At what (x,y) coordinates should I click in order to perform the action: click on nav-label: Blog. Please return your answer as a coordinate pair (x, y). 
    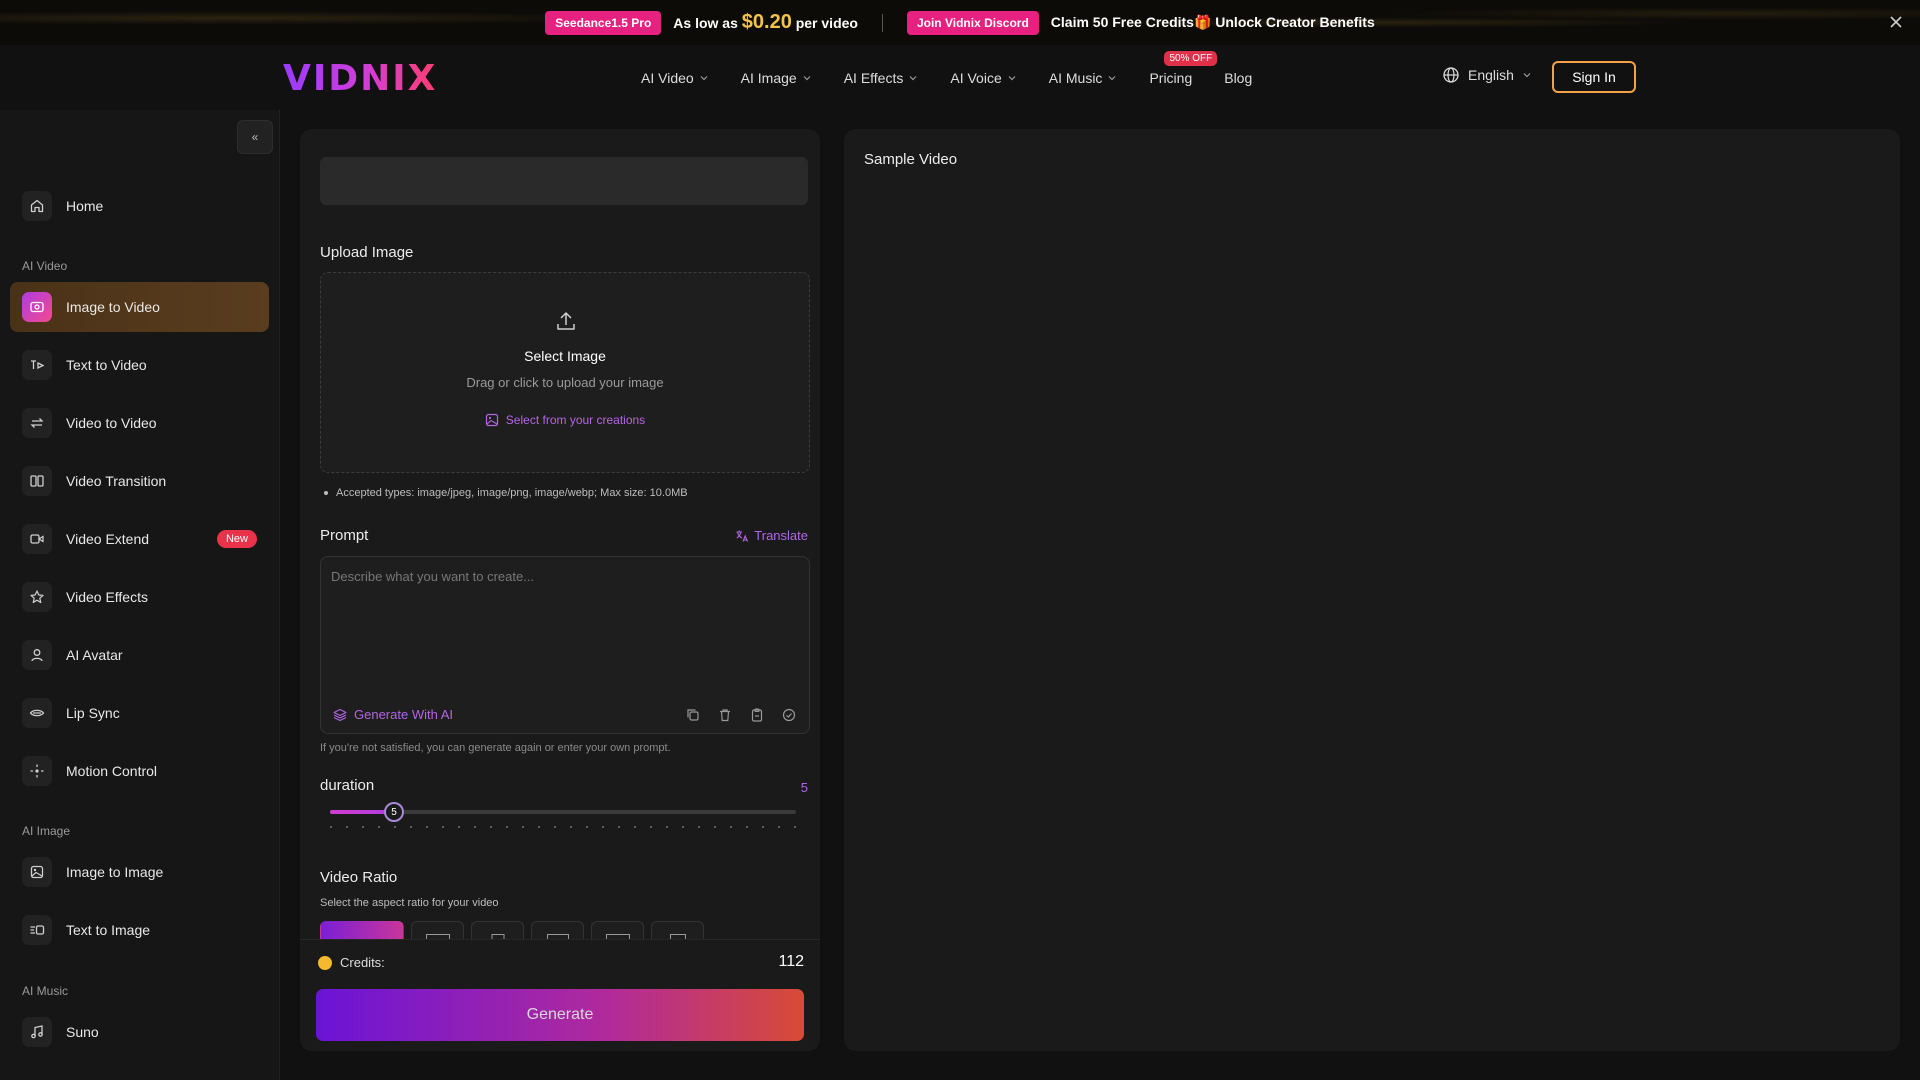
    Looking at the image, I should click on (1238, 77).